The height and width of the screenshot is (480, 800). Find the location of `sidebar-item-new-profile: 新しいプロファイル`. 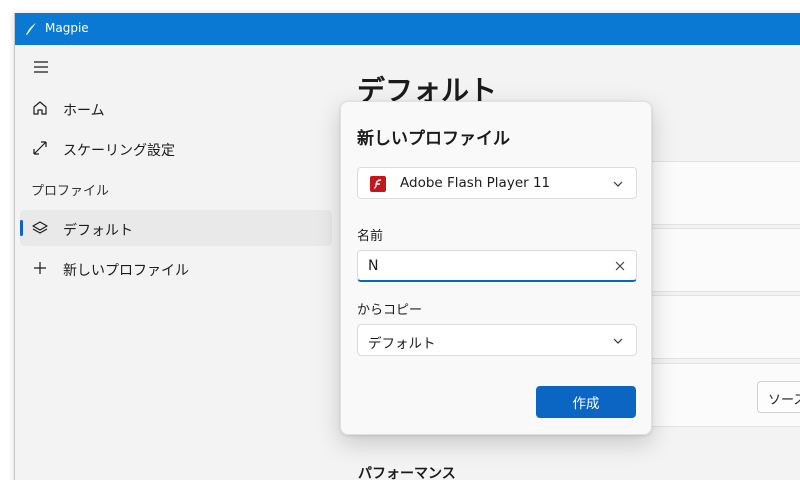

sidebar-item-new-profile: 新しいプロファイル is located at coordinates (176, 268).